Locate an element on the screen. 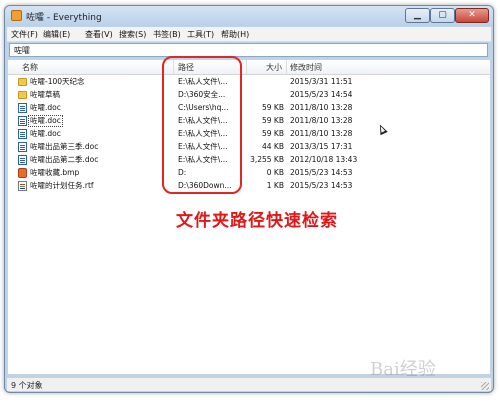 Image resolution: width=500 pixels, height=407 pixels. minimize-button: ▁ is located at coordinates (417, 15).